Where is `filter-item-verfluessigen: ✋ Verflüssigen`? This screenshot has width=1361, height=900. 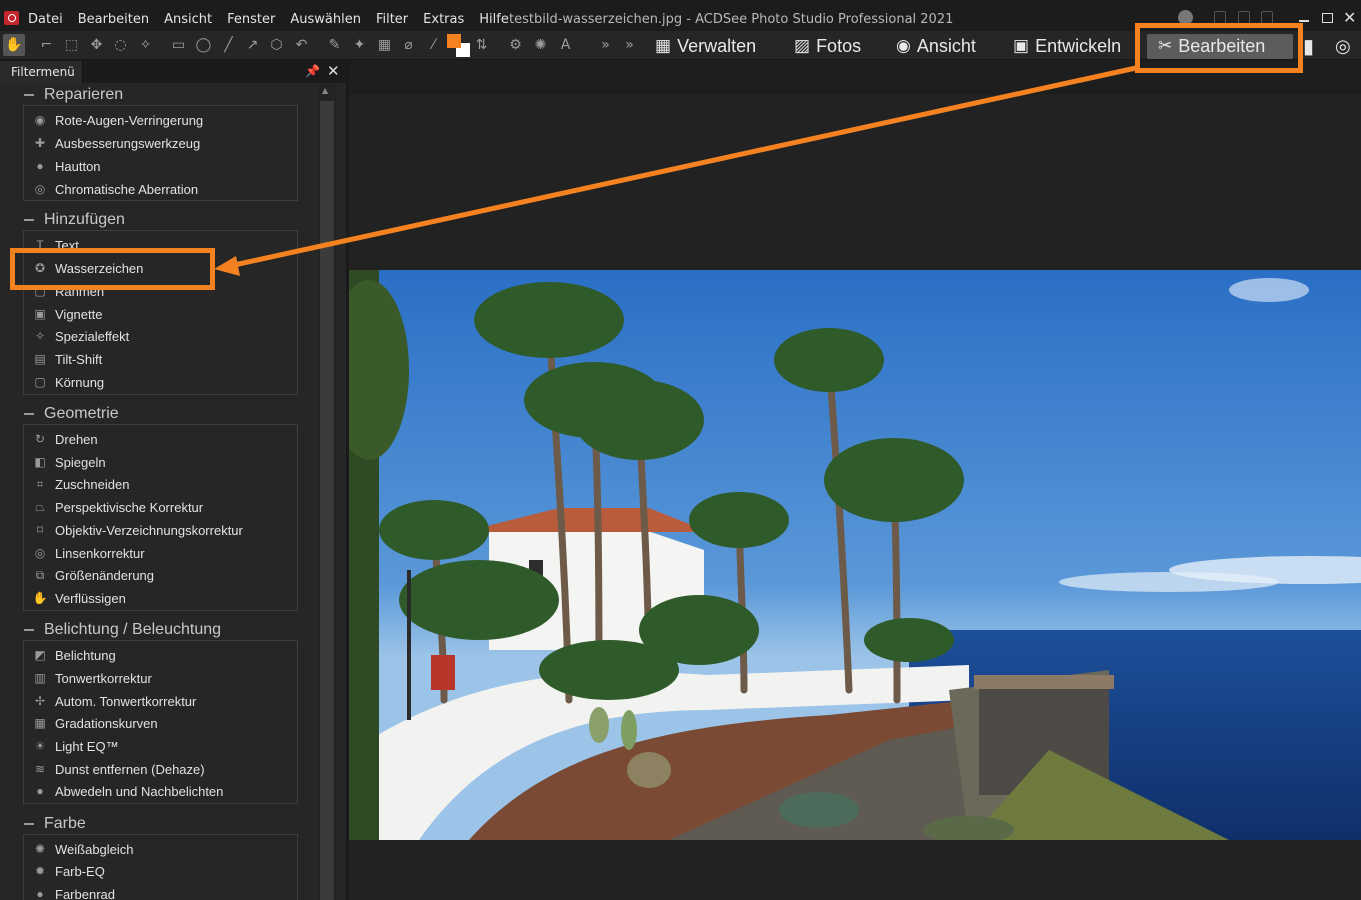
filter-item-verfluessigen: ✋ Verflüssigen is located at coordinates (79, 598).